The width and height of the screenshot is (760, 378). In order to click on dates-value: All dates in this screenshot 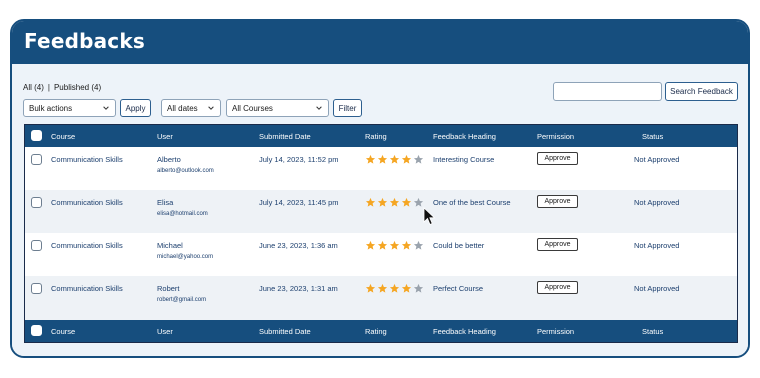, I will do `click(182, 108)`.